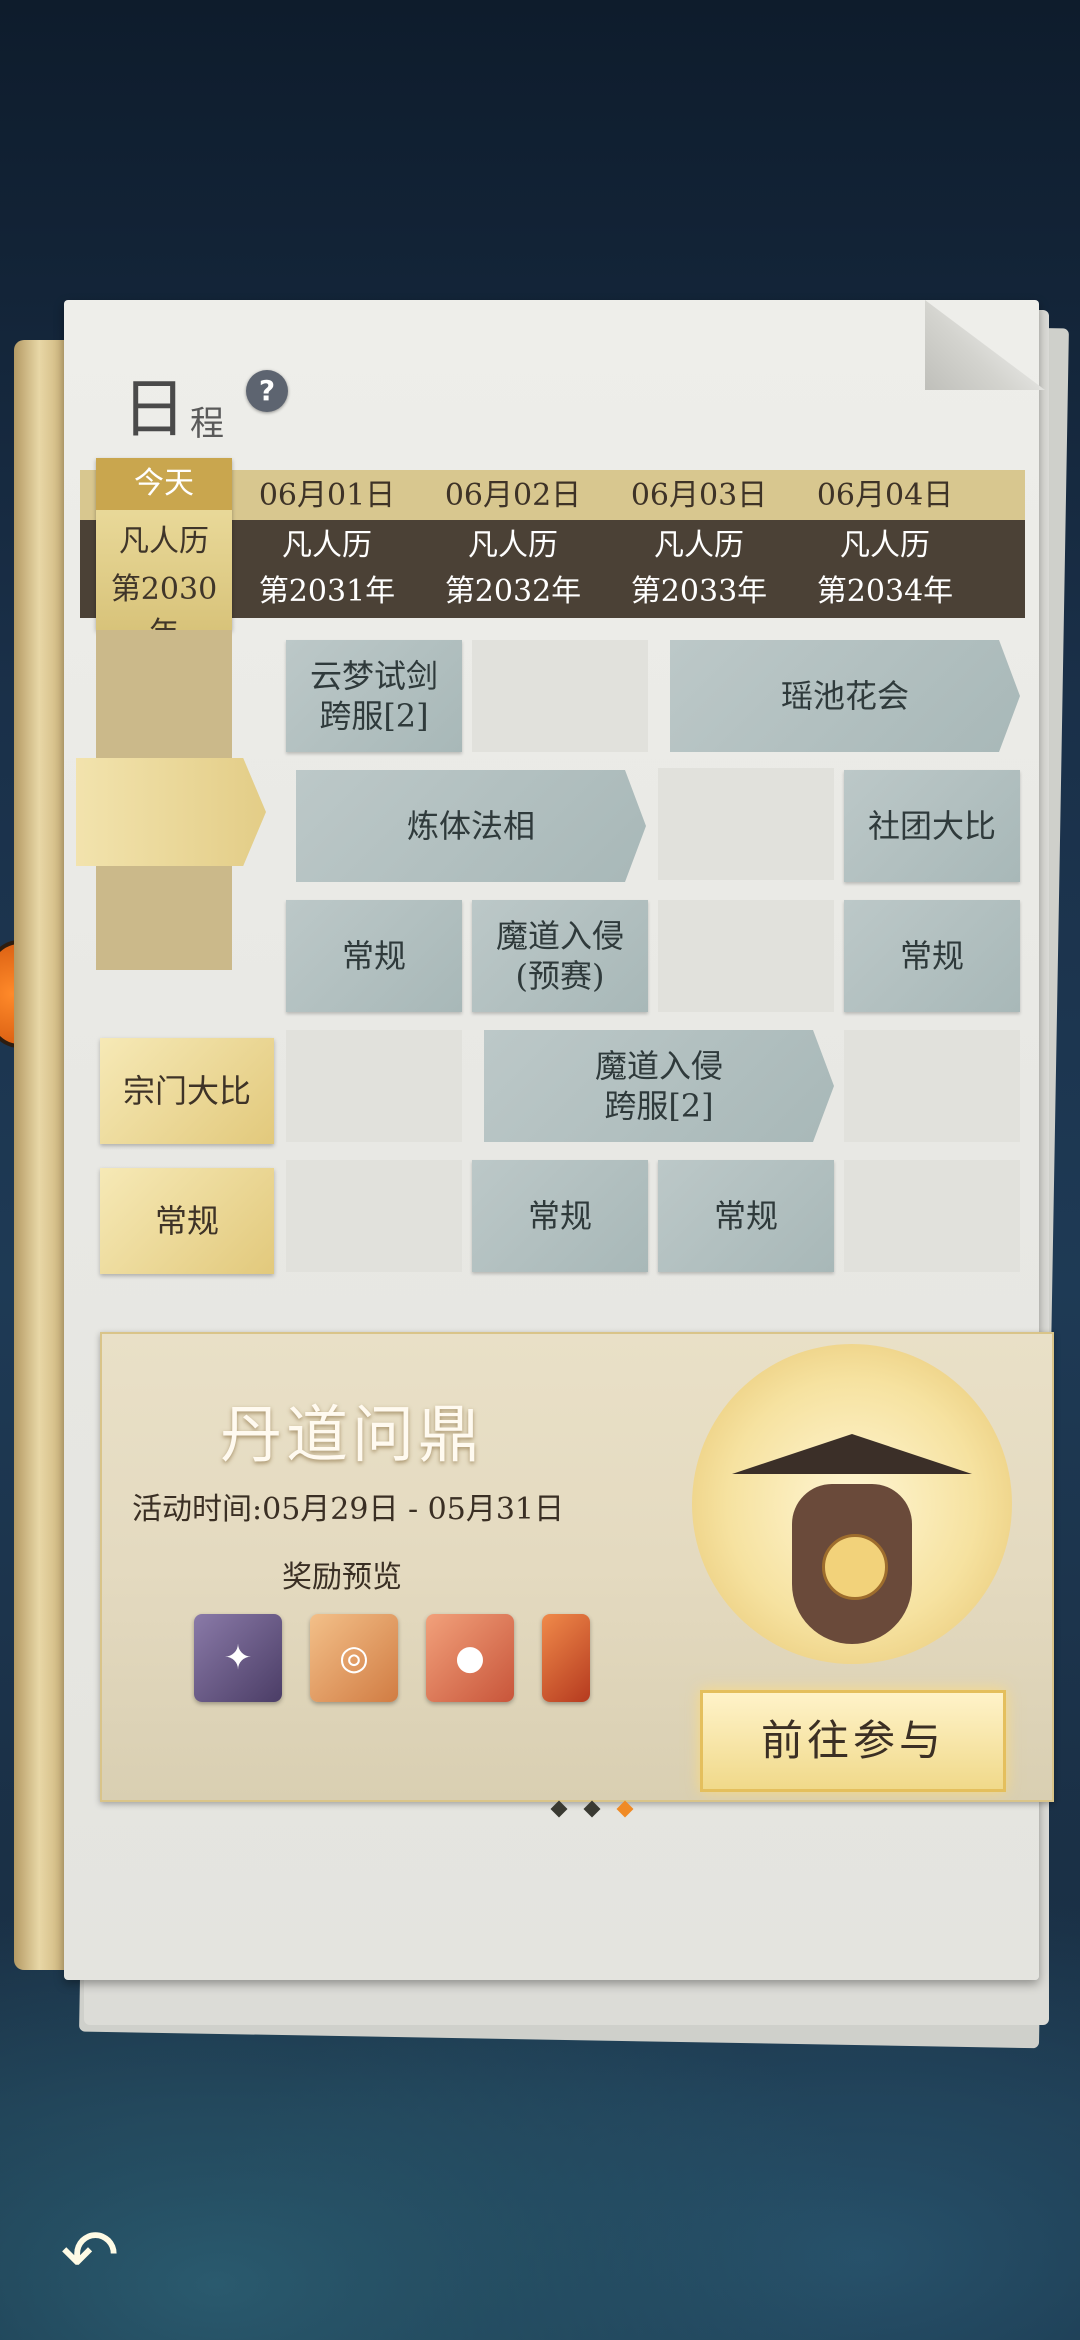 The image size is (1080, 2340). I want to click on event-modao-crossserver: 魔道入侵 跨服[2], so click(659, 1086).